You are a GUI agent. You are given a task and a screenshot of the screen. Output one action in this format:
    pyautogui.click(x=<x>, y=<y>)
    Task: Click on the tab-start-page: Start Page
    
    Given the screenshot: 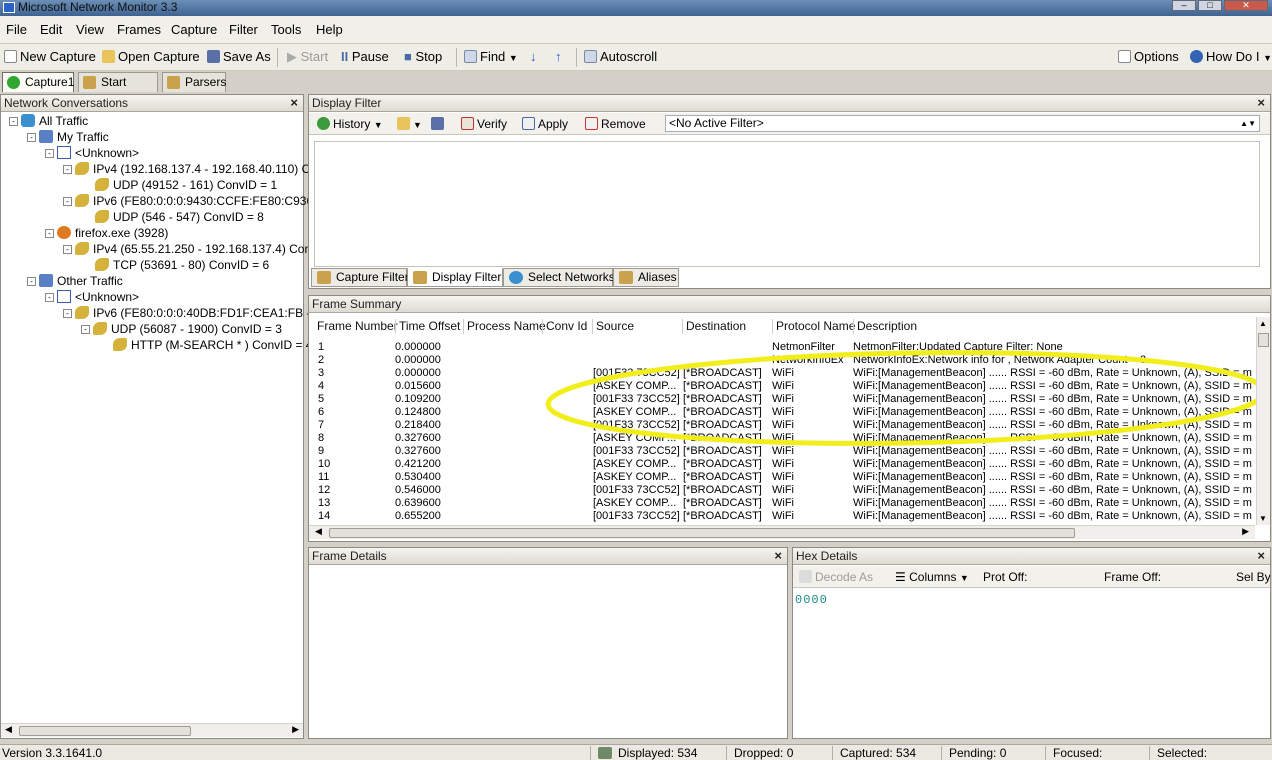 What is the action you would take?
    pyautogui.click(x=118, y=89)
    